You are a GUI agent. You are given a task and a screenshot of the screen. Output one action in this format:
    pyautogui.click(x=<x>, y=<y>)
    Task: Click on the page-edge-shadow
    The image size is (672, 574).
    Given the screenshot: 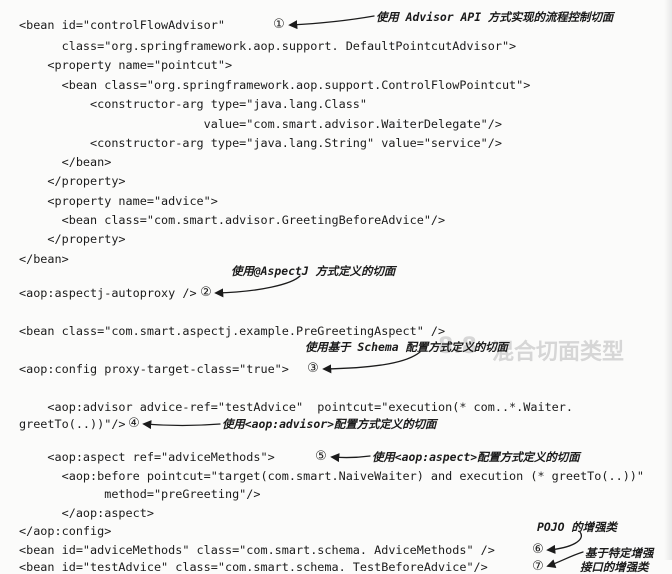 What is the action you would take?
    pyautogui.click(x=668, y=280)
    